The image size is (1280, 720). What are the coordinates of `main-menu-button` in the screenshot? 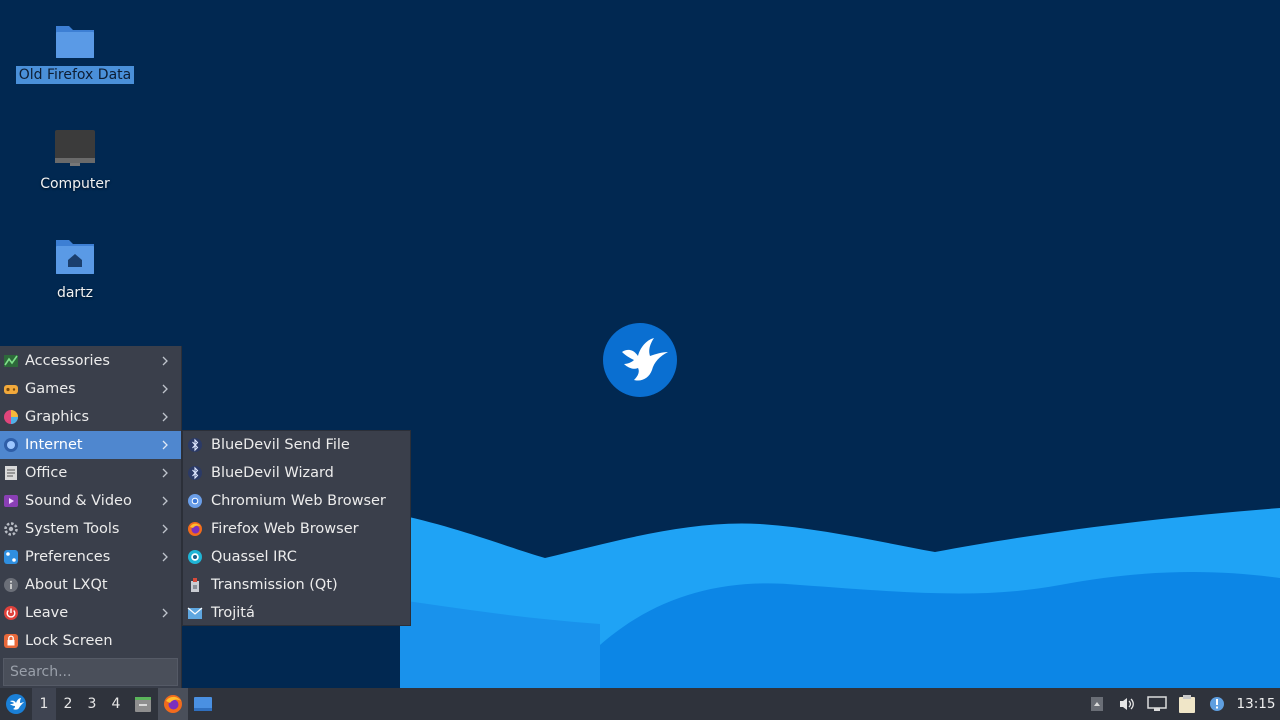 It's located at (16, 704).